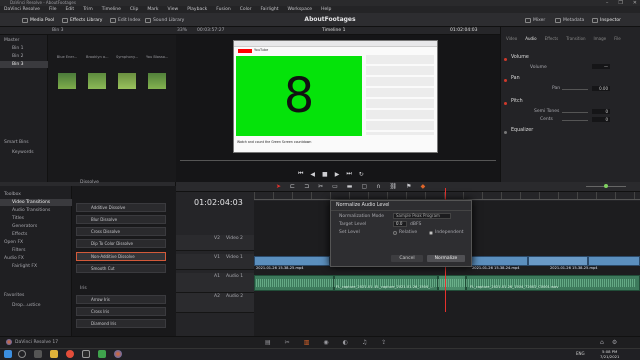 This screenshot has height=360, width=640. What do you see at coordinates (164, 20) in the screenshot?
I see `sound-library-button: Sound Library` at bounding box center [164, 20].